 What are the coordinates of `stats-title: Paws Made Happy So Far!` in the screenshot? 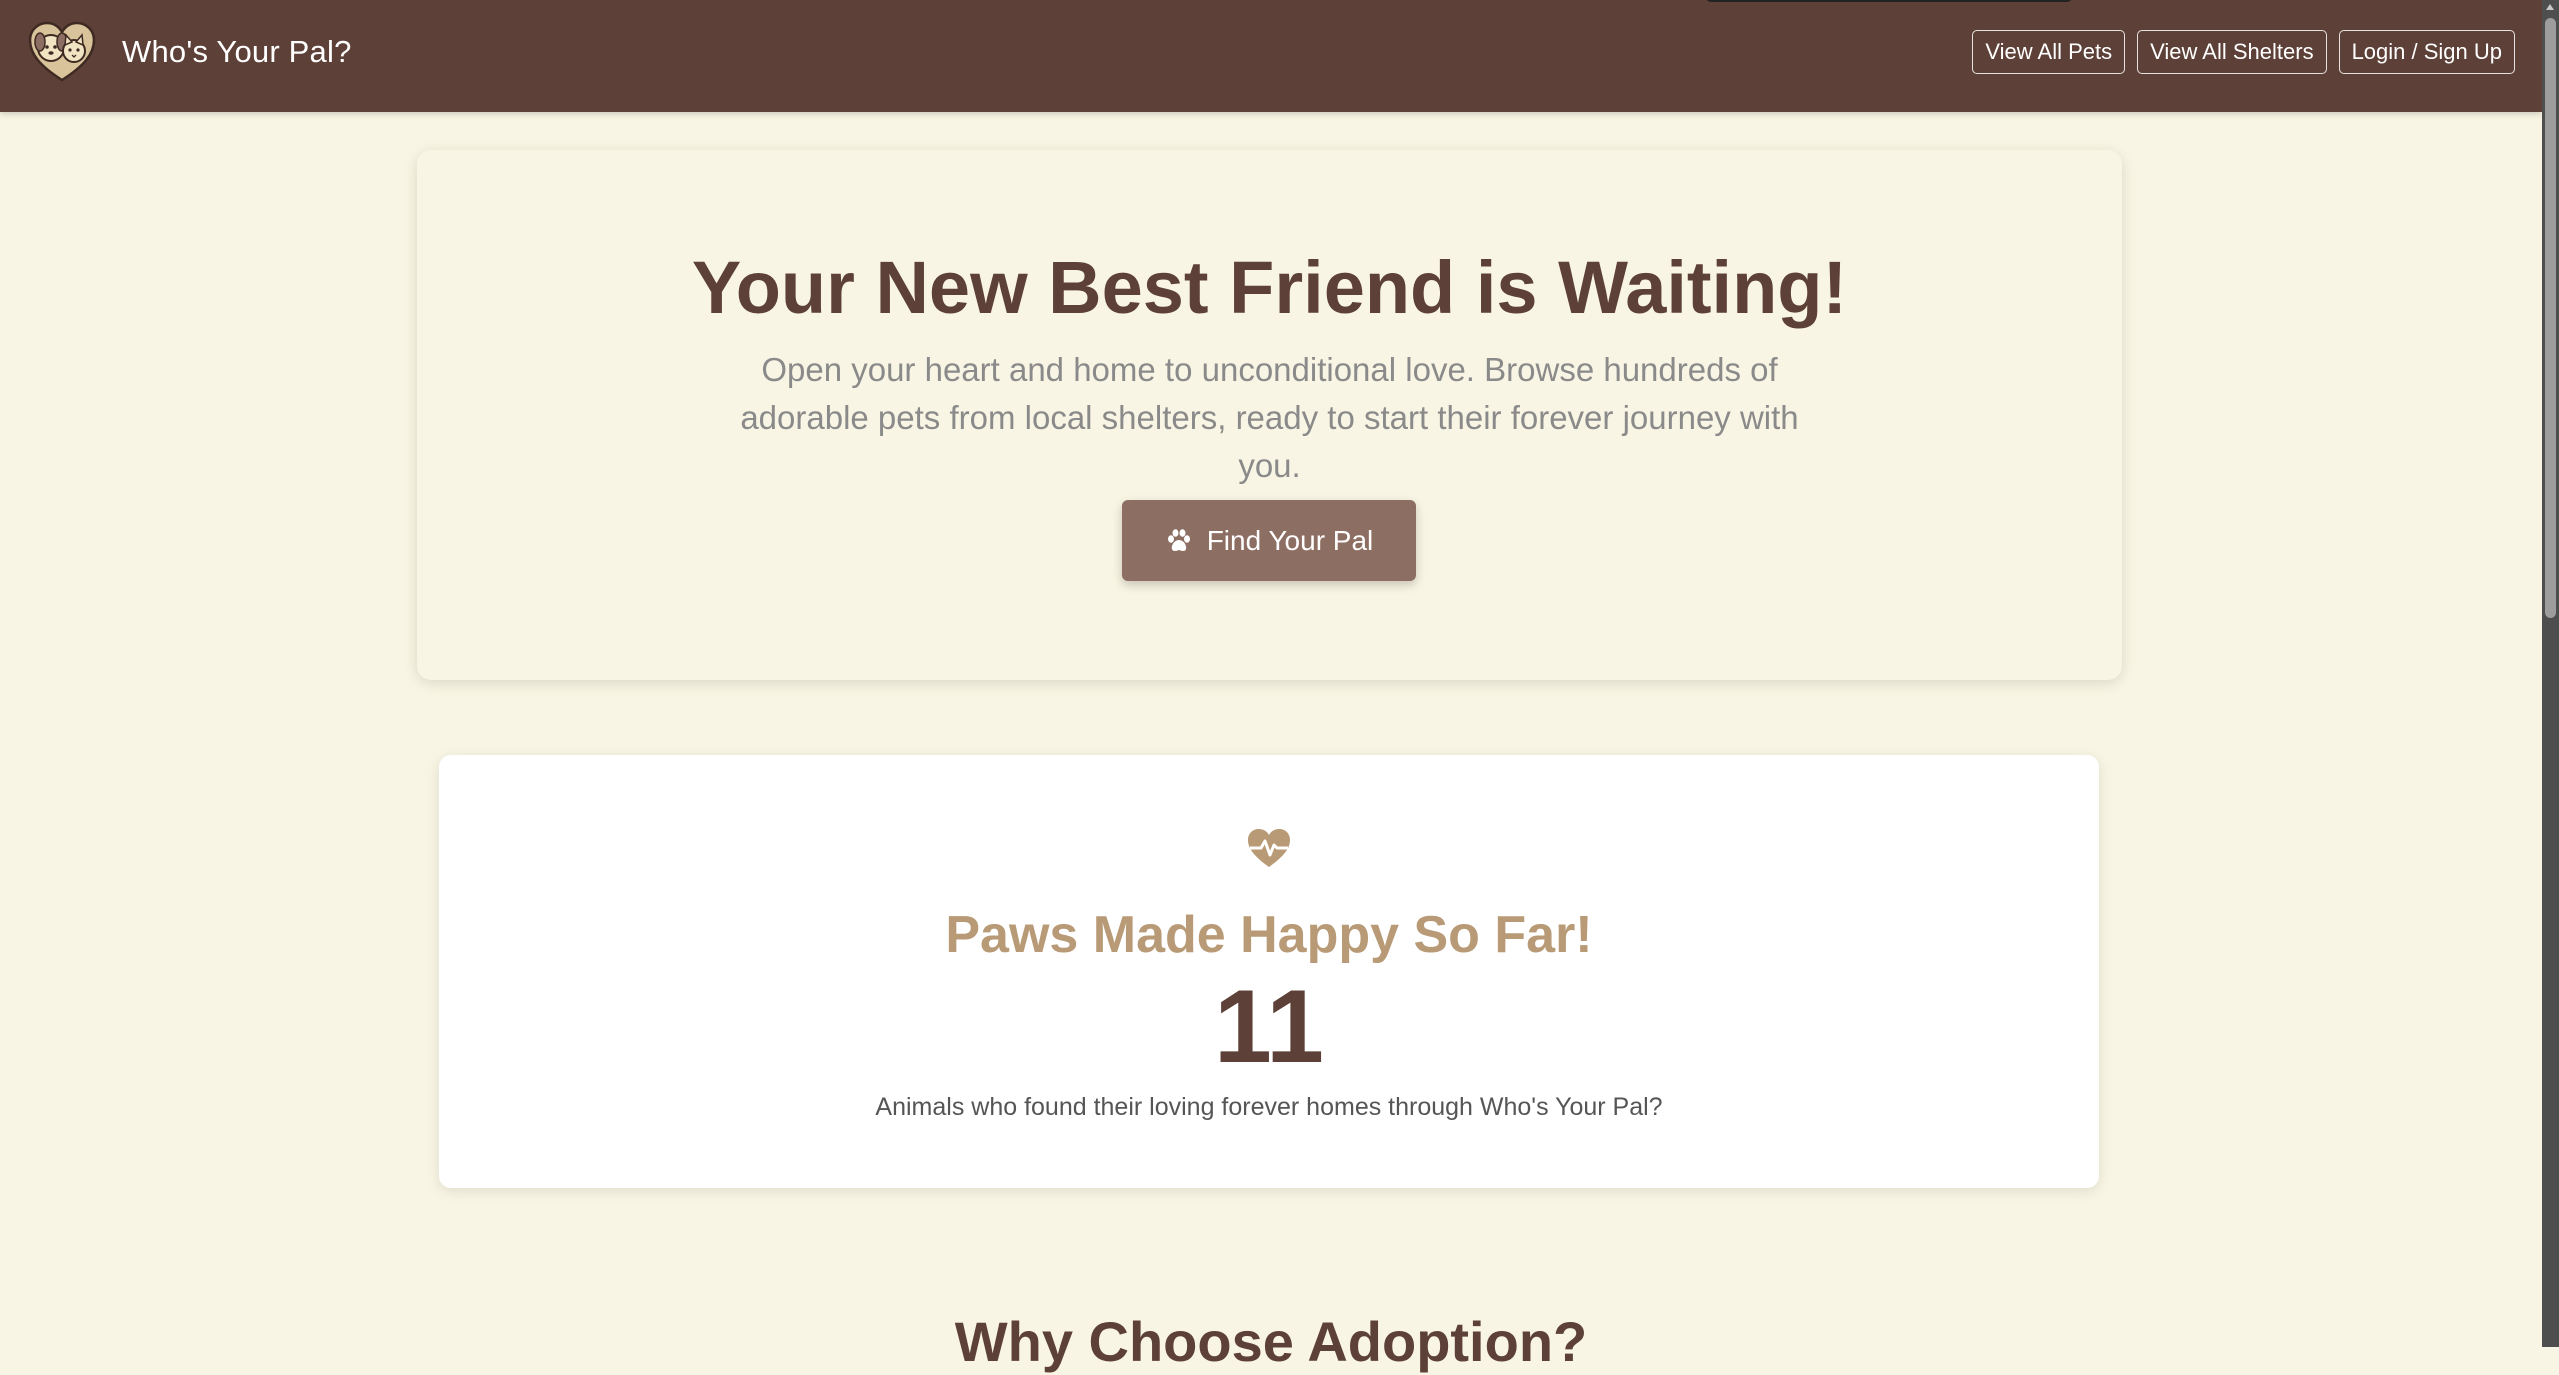 It's located at (1269, 935).